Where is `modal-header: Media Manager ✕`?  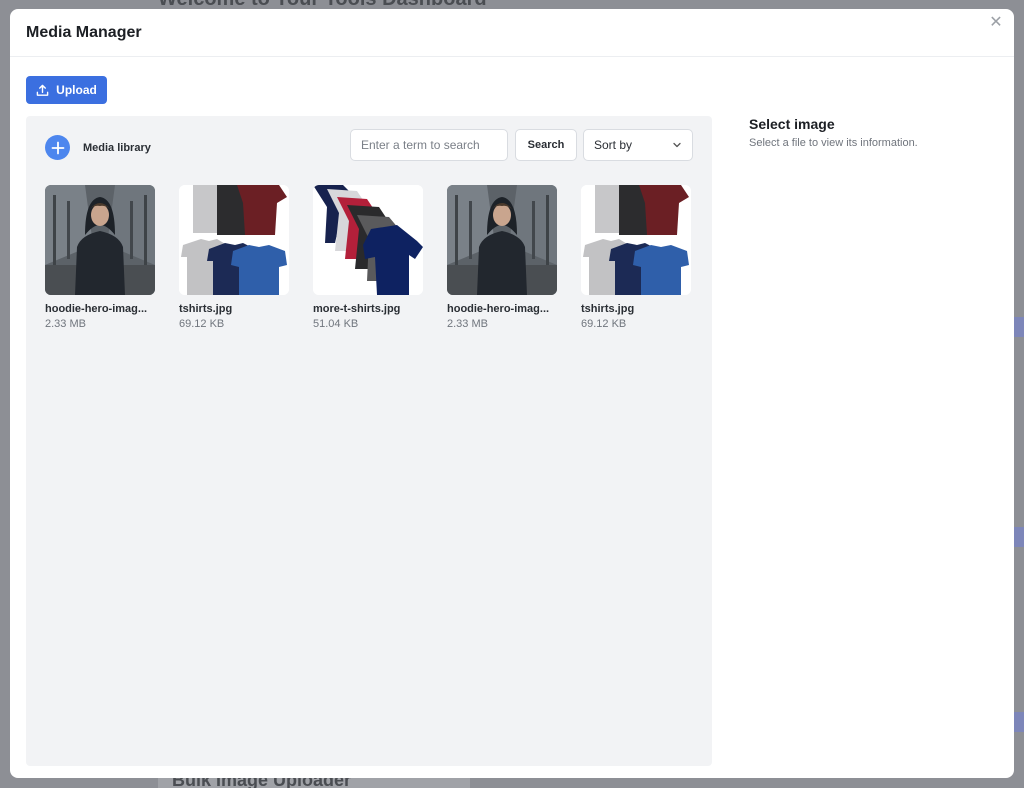 modal-header: Media Manager ✕ is located at coordinates (512, 33).